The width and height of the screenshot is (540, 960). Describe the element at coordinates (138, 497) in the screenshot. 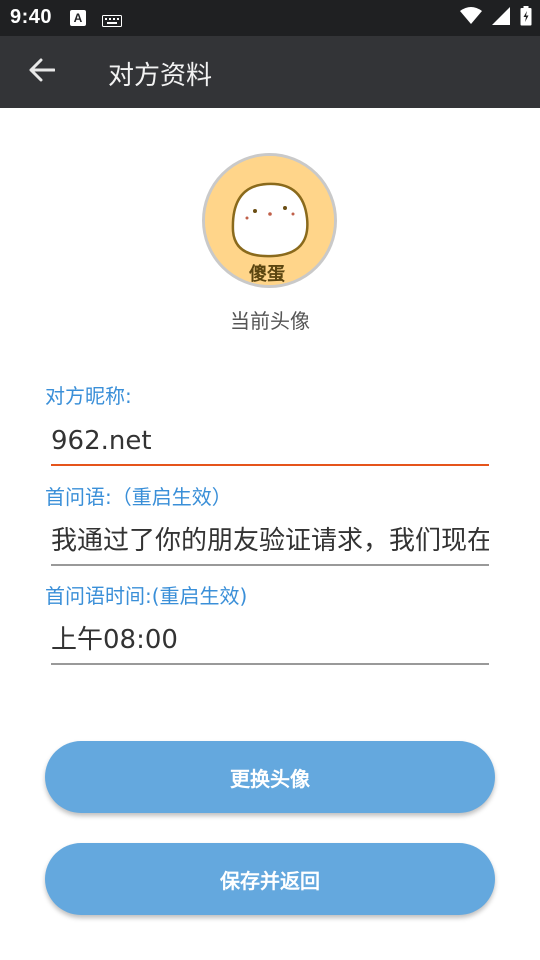

I see `greeting-label: 首问语:（重启生效）` at that location.